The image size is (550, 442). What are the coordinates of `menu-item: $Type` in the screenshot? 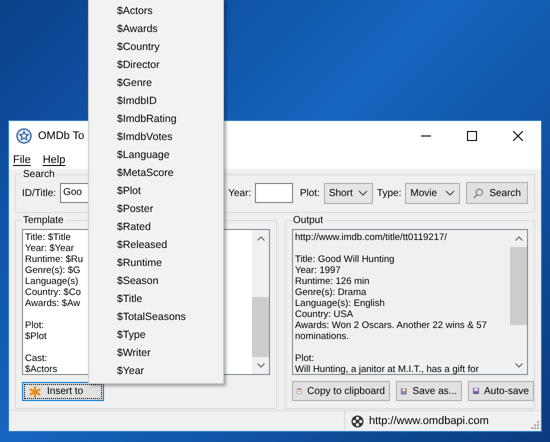 It's located at (156, 335).